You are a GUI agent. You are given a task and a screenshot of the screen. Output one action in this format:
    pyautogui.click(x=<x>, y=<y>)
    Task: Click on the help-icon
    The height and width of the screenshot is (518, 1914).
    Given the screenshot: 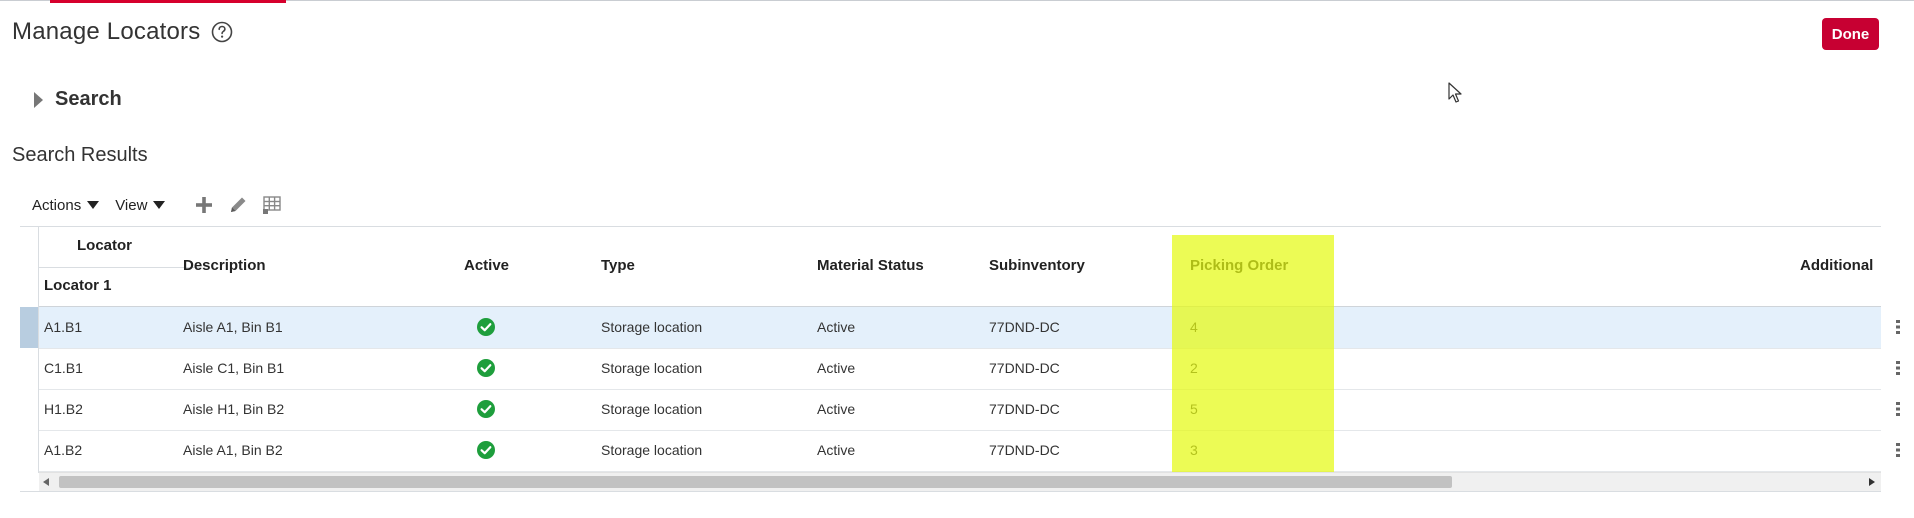 What is the action you would take?
    pyautogui.click(x=222, y=32)
    